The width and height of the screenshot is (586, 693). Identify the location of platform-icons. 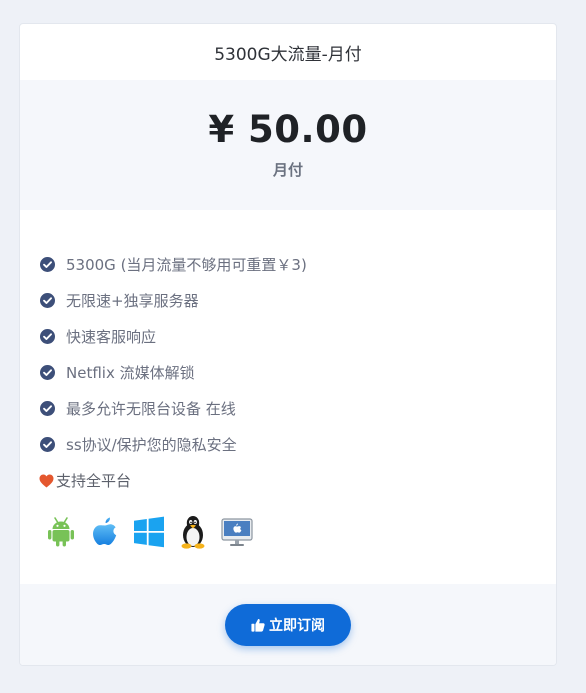
(154, 532).